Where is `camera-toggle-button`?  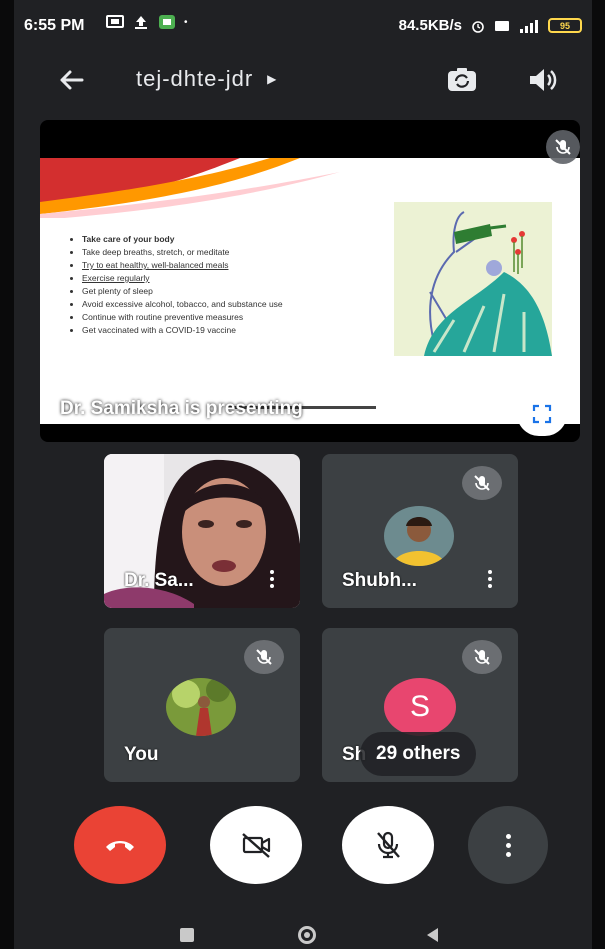
camera-toggle-button is located at coordinates (256, 845).